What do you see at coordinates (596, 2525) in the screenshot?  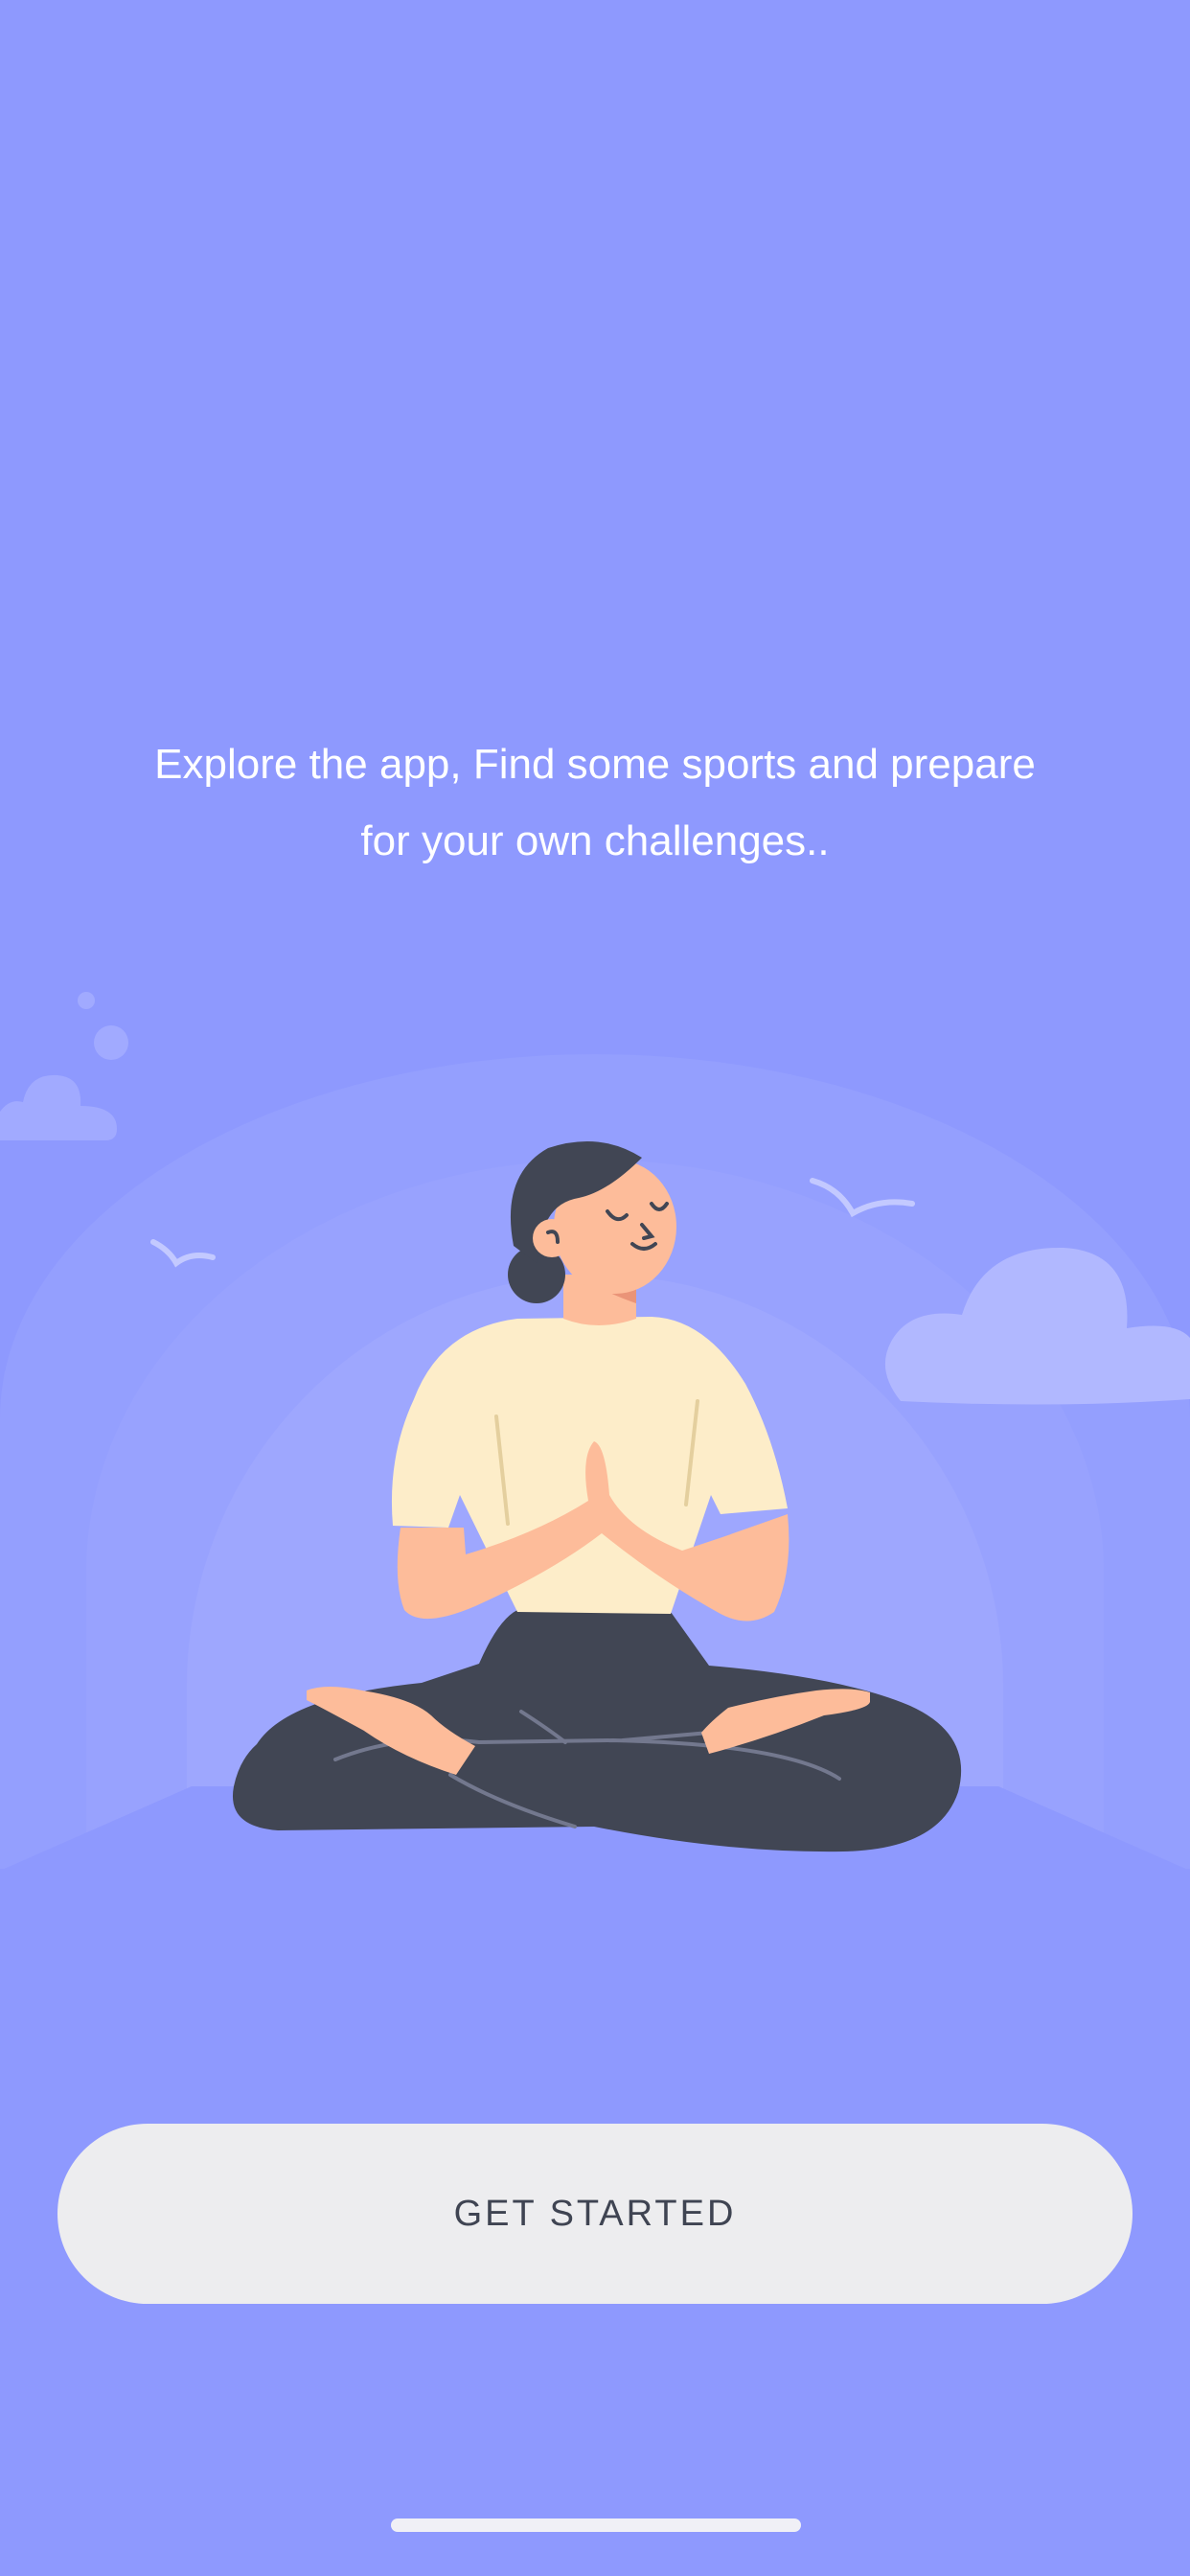 I see `home-indicator` at bounding box center [596, 2525].